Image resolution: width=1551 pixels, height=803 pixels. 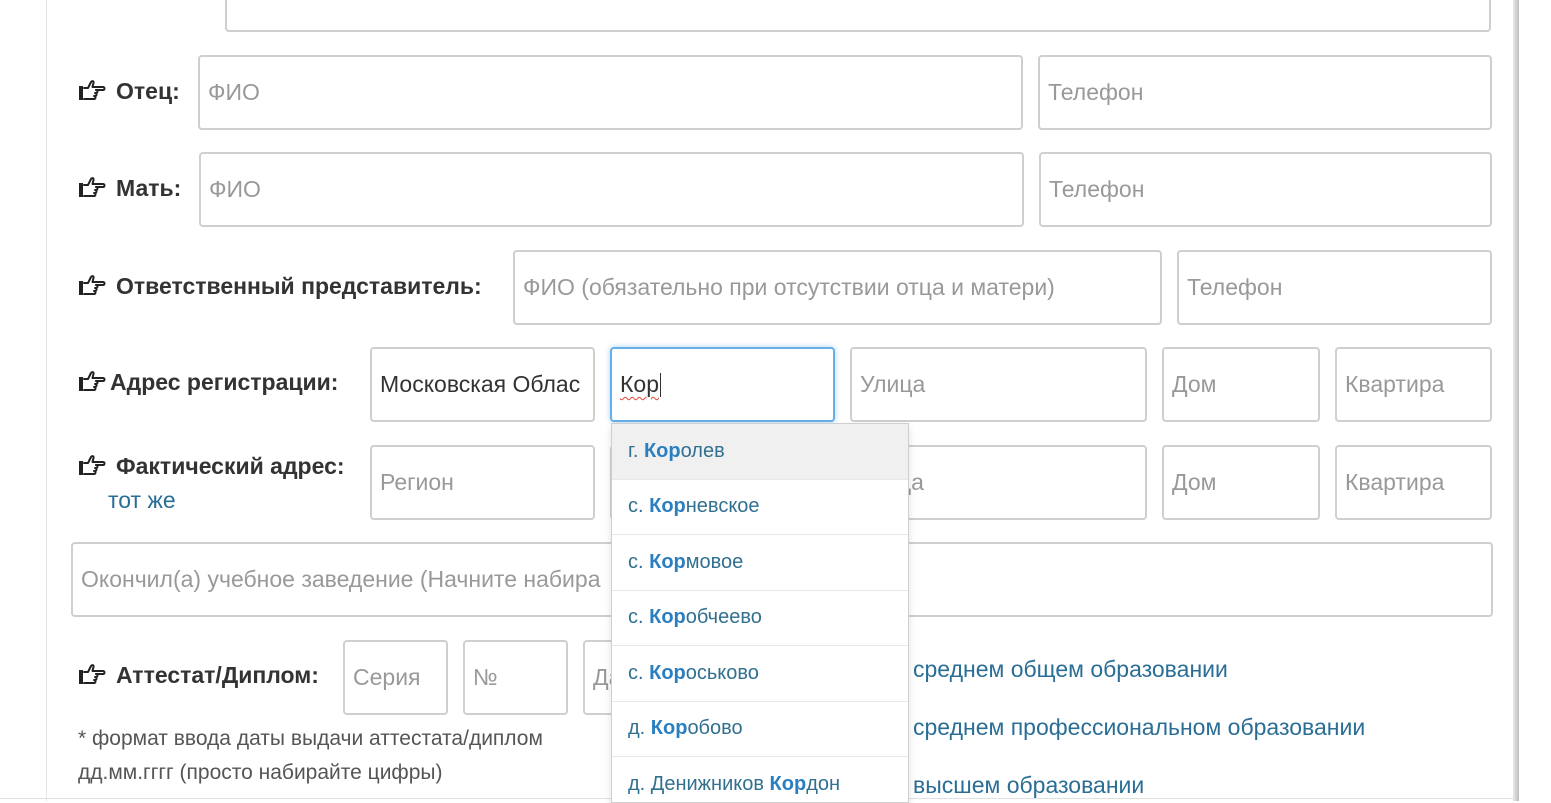 I want to click on page-border-left, so click(x=46, y=400).